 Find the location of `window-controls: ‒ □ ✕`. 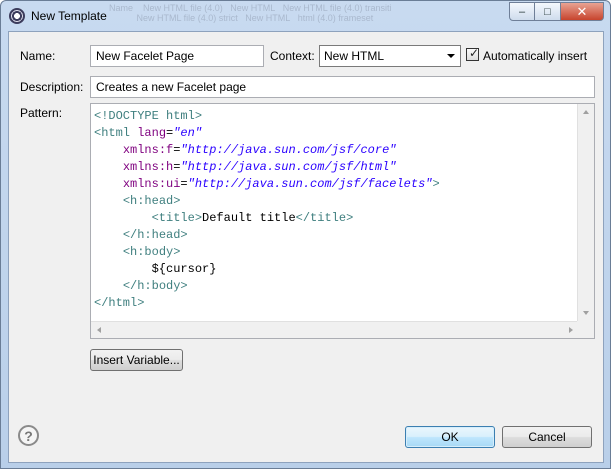

window-controls: ‒ □ ✕ is located at coordinates (556, 11).